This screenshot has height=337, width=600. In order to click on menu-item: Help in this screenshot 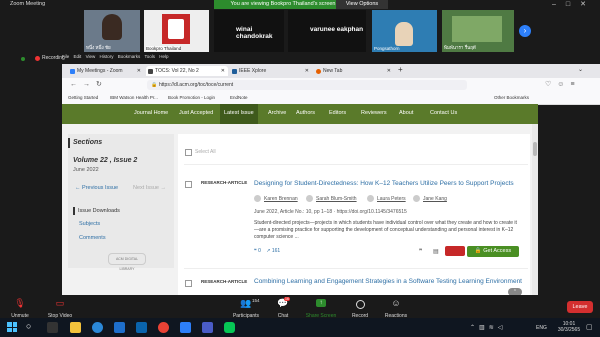, I will do `click(163, 56)`.